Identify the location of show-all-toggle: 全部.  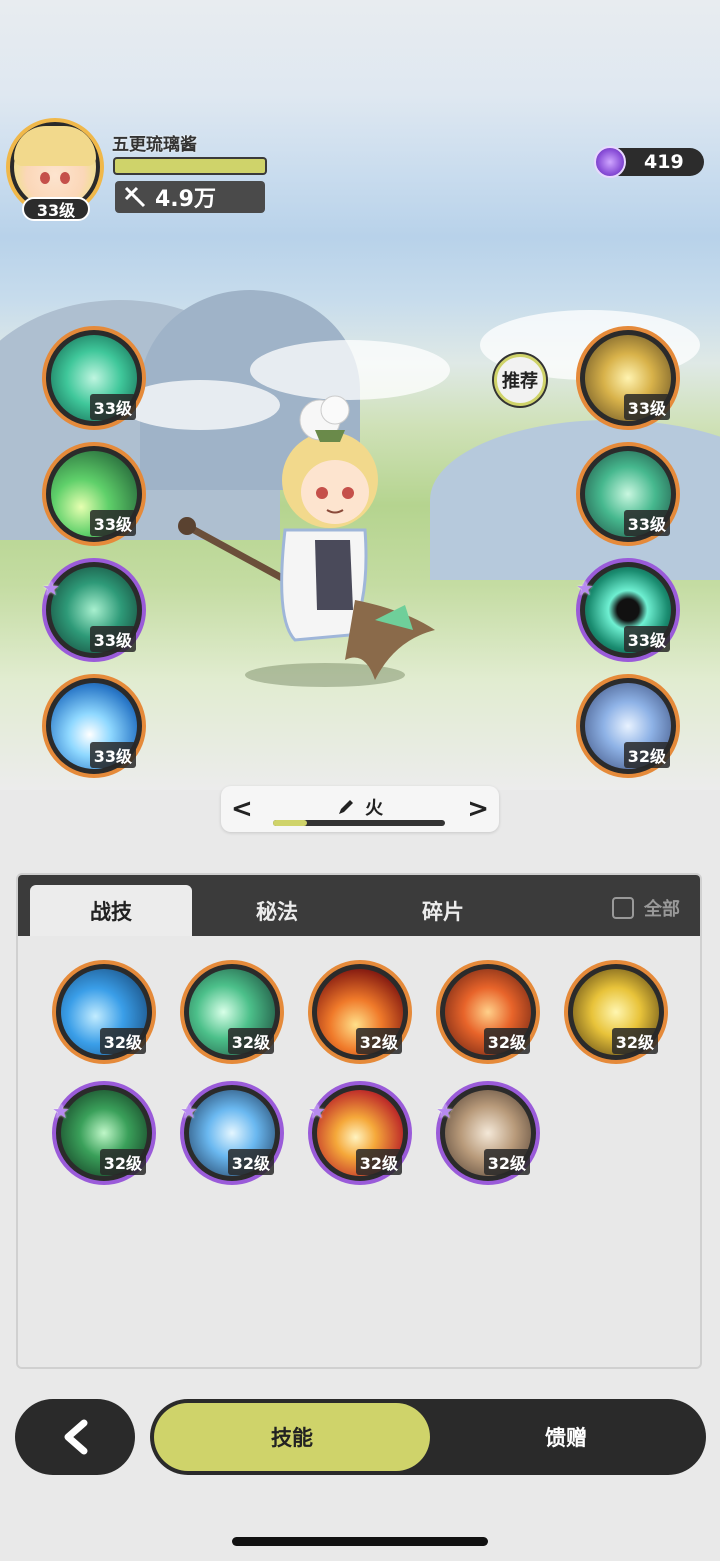
(646, 908).